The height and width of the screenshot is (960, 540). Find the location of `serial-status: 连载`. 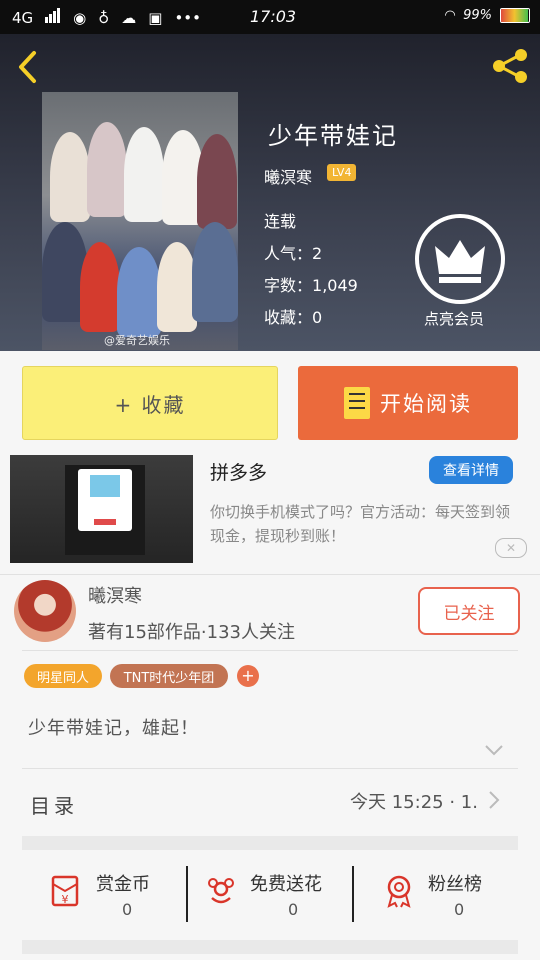

serial-status: 连载 is located at coordinates (280, 221).